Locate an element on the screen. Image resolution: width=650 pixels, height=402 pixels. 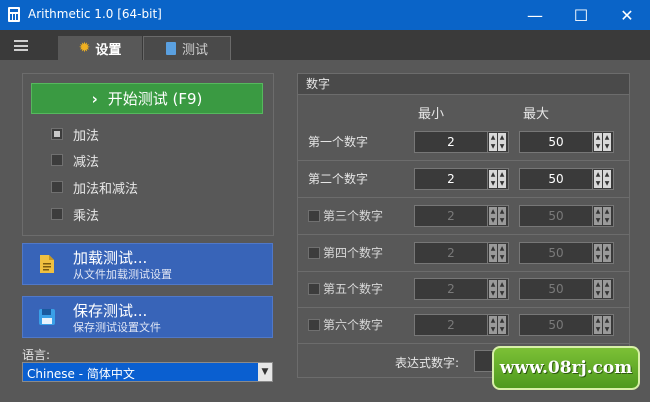
row-label-text: 第三个数字 is located at coordinates (353, 216).